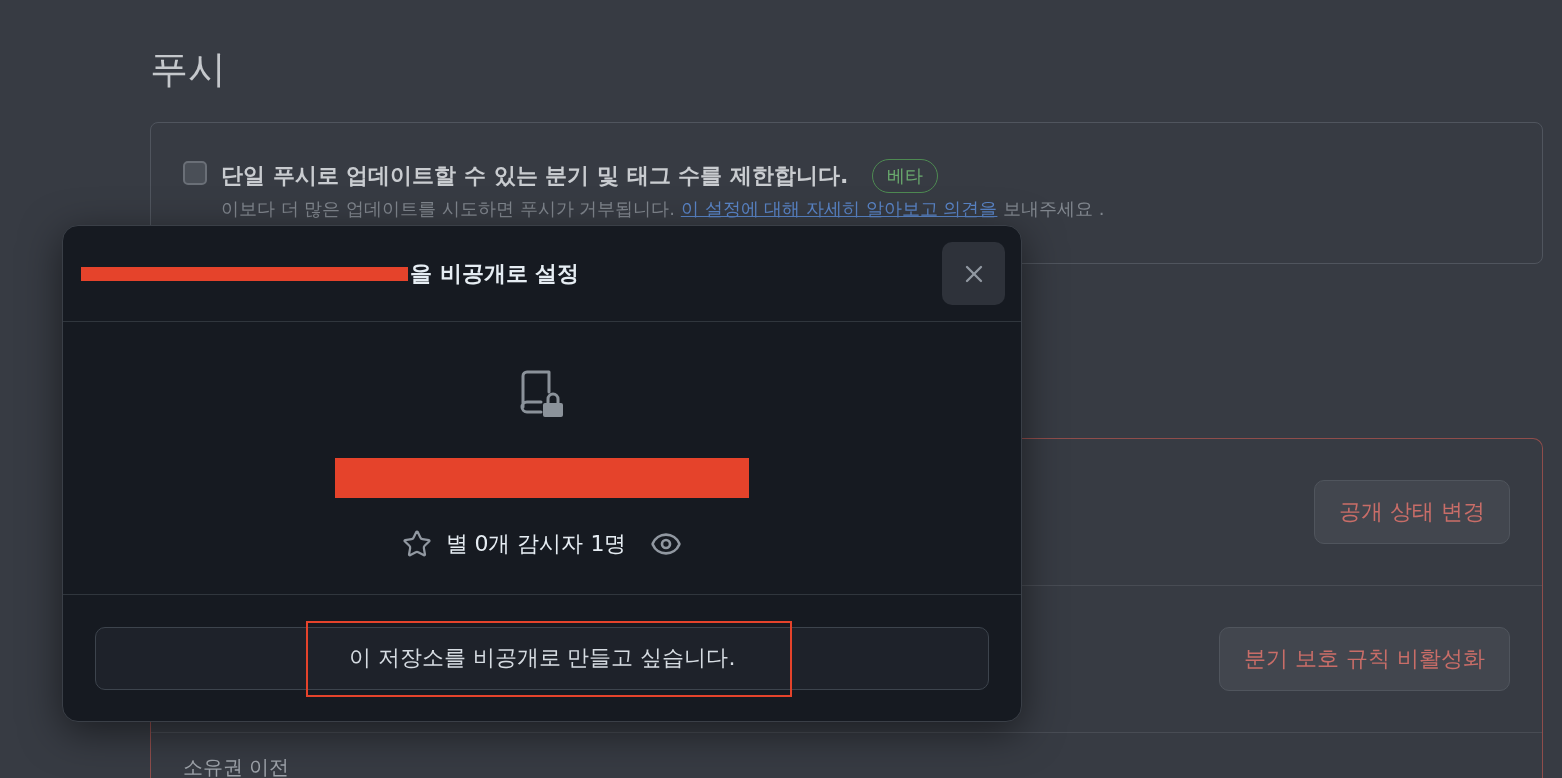 The width and height of the screenshot is (1562, 778). Describe the element at coordinates (536, 544) in the screenshot. I see `repo-stats: 별 0개 감시자 1명` at that location.